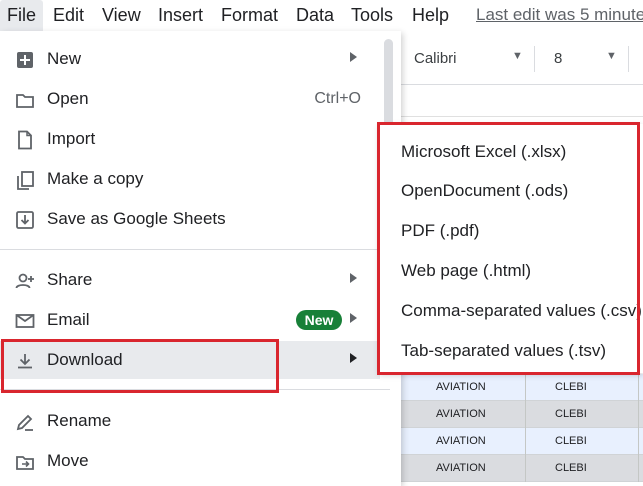 Image resolution: width=643 pixels, height=486 pixels. What do you see at coordinates (521, 116) in the screenshot?
I see `grid-header-line` at bounding box center [521, 116].